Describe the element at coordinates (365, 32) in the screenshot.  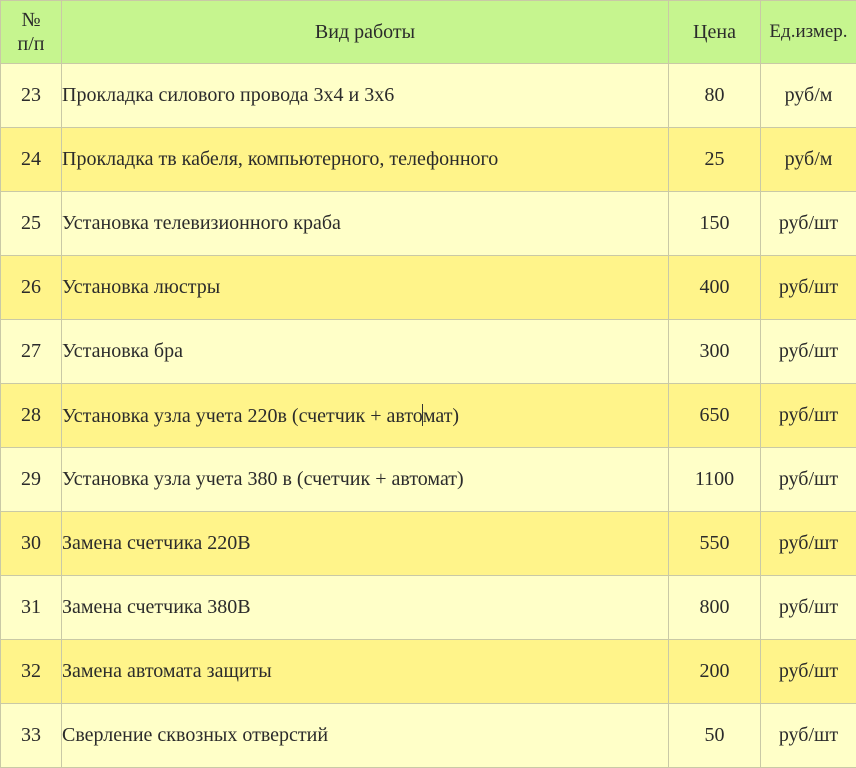
I see `header-work-type: Вид работы` at that location.